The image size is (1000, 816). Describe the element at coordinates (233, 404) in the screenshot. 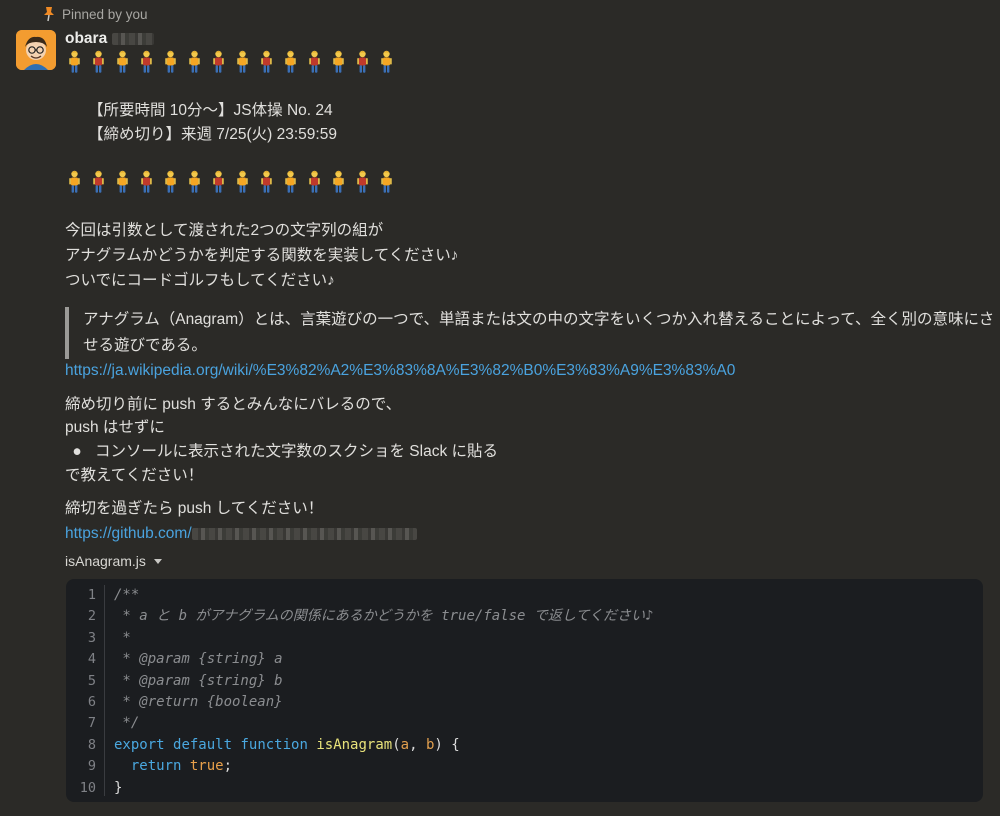

I see `text-line: 締め切り前に push するとみんなにバレるので、` at that location.